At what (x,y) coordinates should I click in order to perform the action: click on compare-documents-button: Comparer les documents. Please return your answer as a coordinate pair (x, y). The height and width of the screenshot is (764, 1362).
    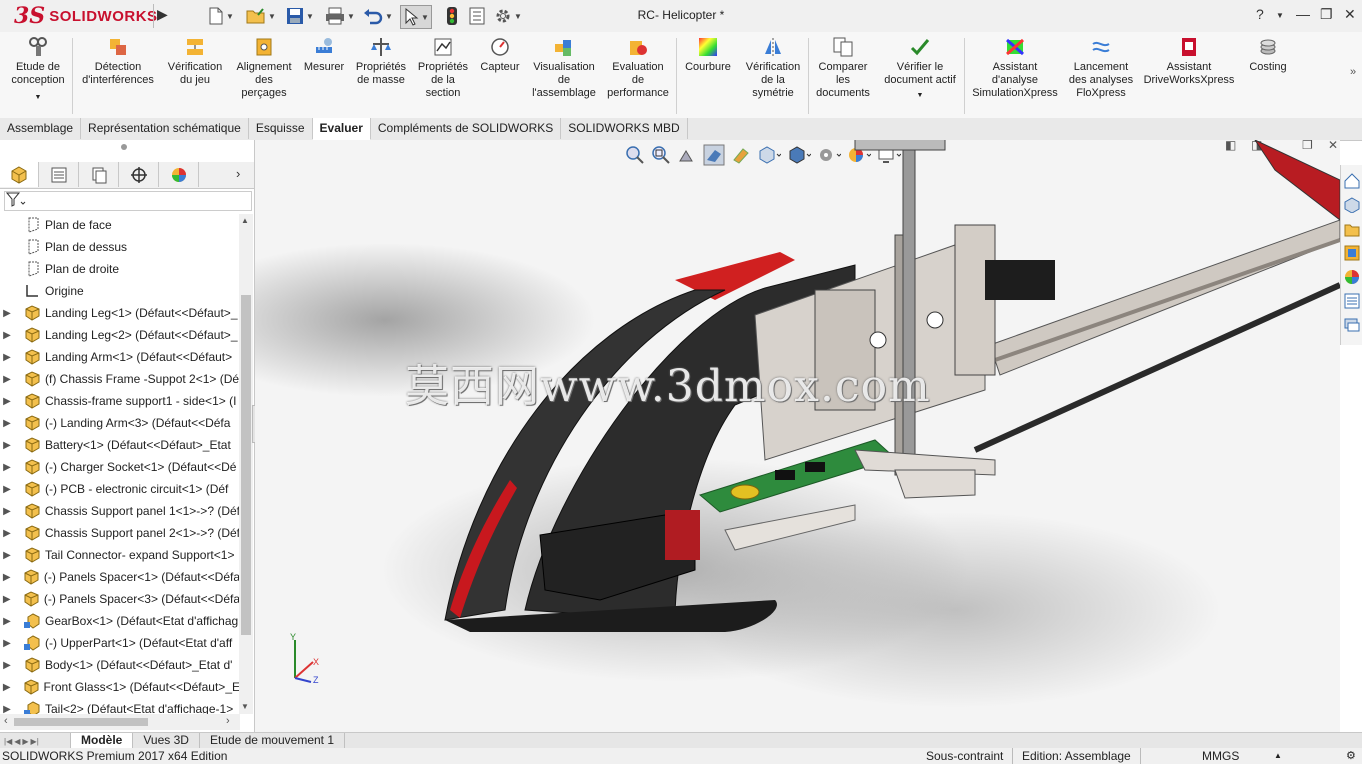
    Looking at the image, I should click on (843, 68).